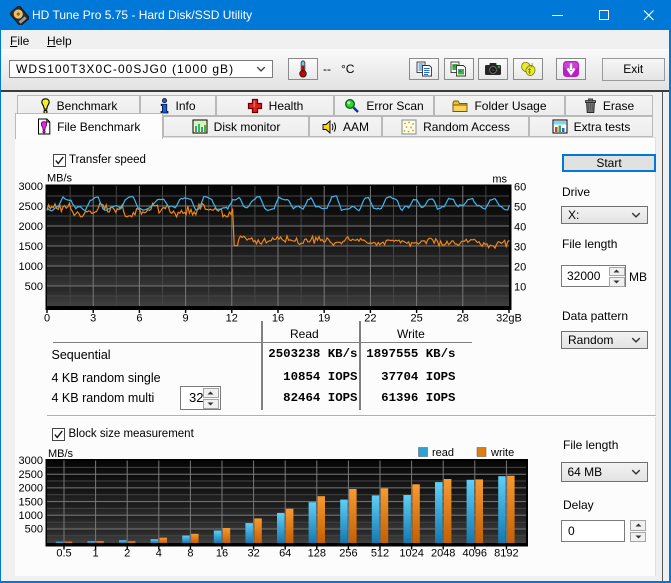  I want to click on svg-text: 25, so click(416, 319).